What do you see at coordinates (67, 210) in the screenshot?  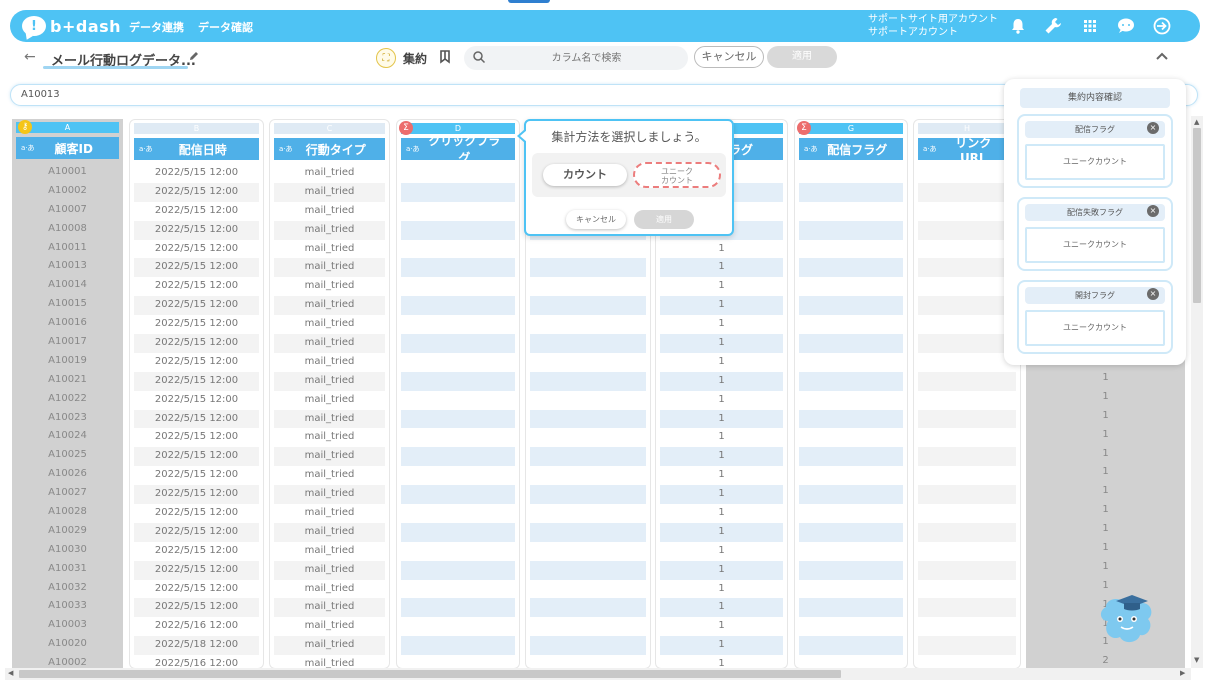 I see `table-cell: A10007` at bounding box center [67, 210].